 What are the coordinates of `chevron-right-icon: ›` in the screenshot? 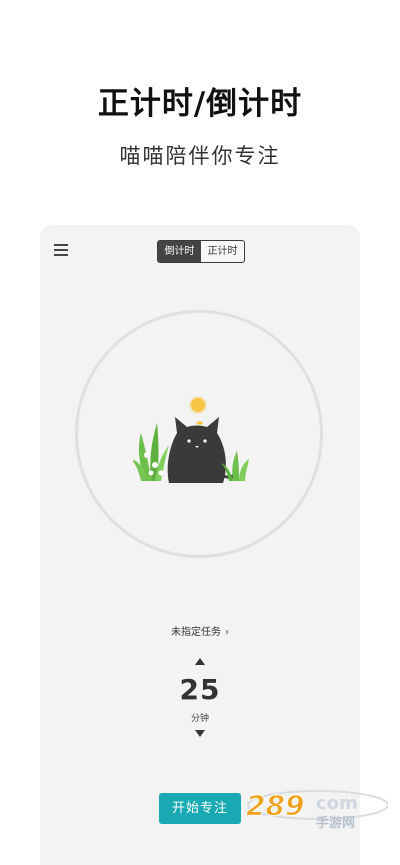 It's located at (227, 632).